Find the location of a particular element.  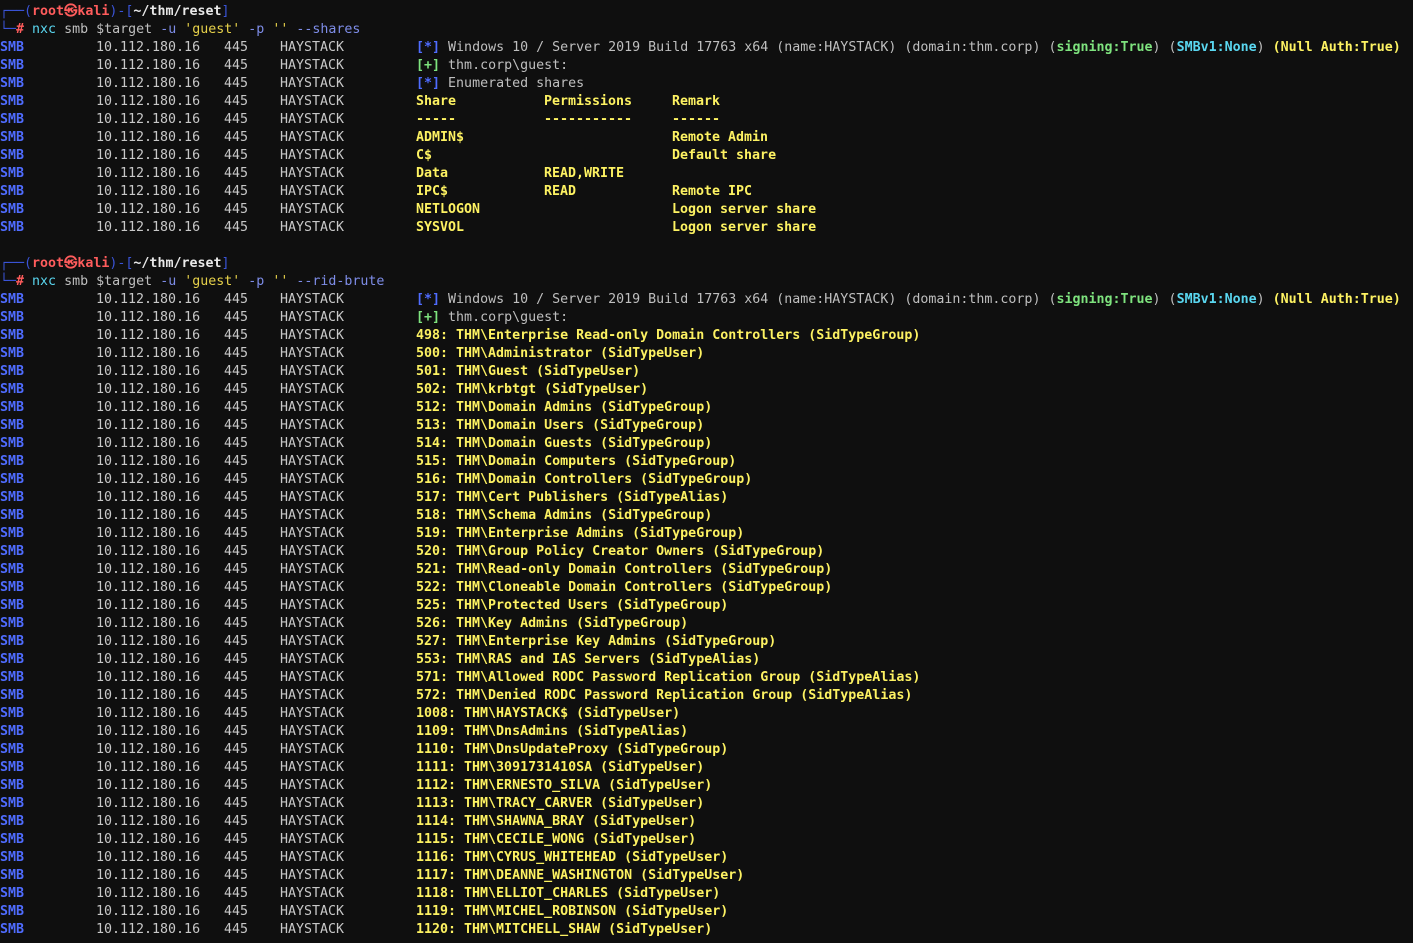

prompt-frame: └─ is located at coordinates (8, 29).